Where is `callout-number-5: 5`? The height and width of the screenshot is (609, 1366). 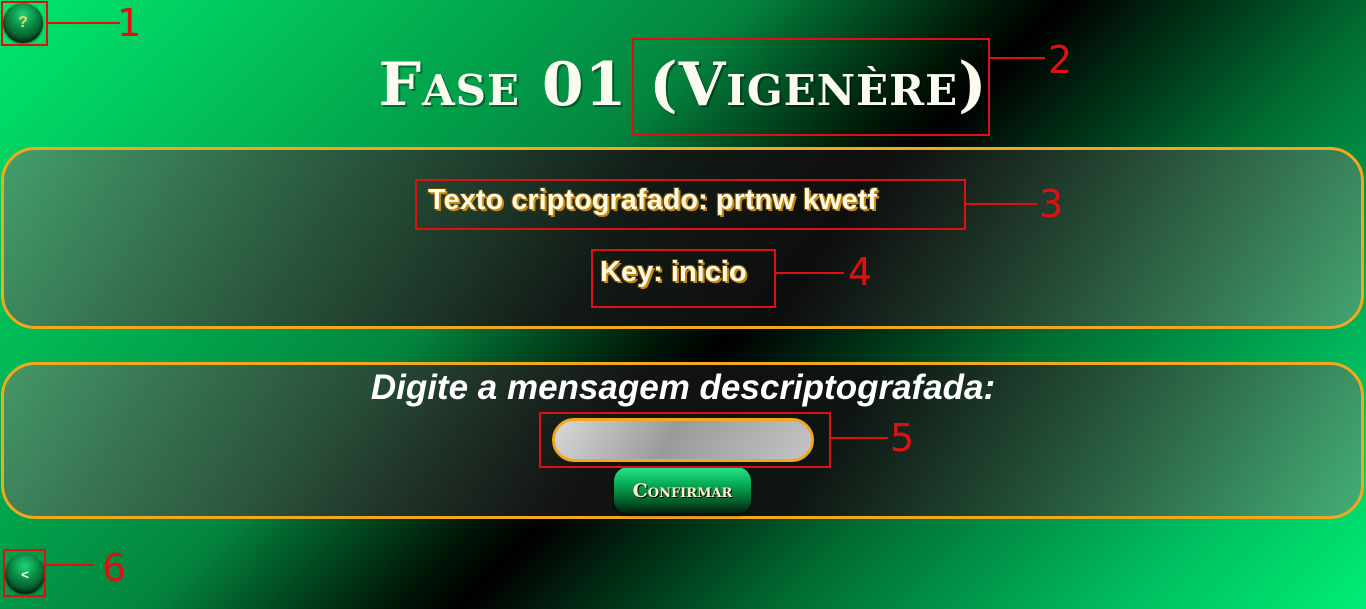 callout-number-5: 5 is located at coordinates (902, 438).